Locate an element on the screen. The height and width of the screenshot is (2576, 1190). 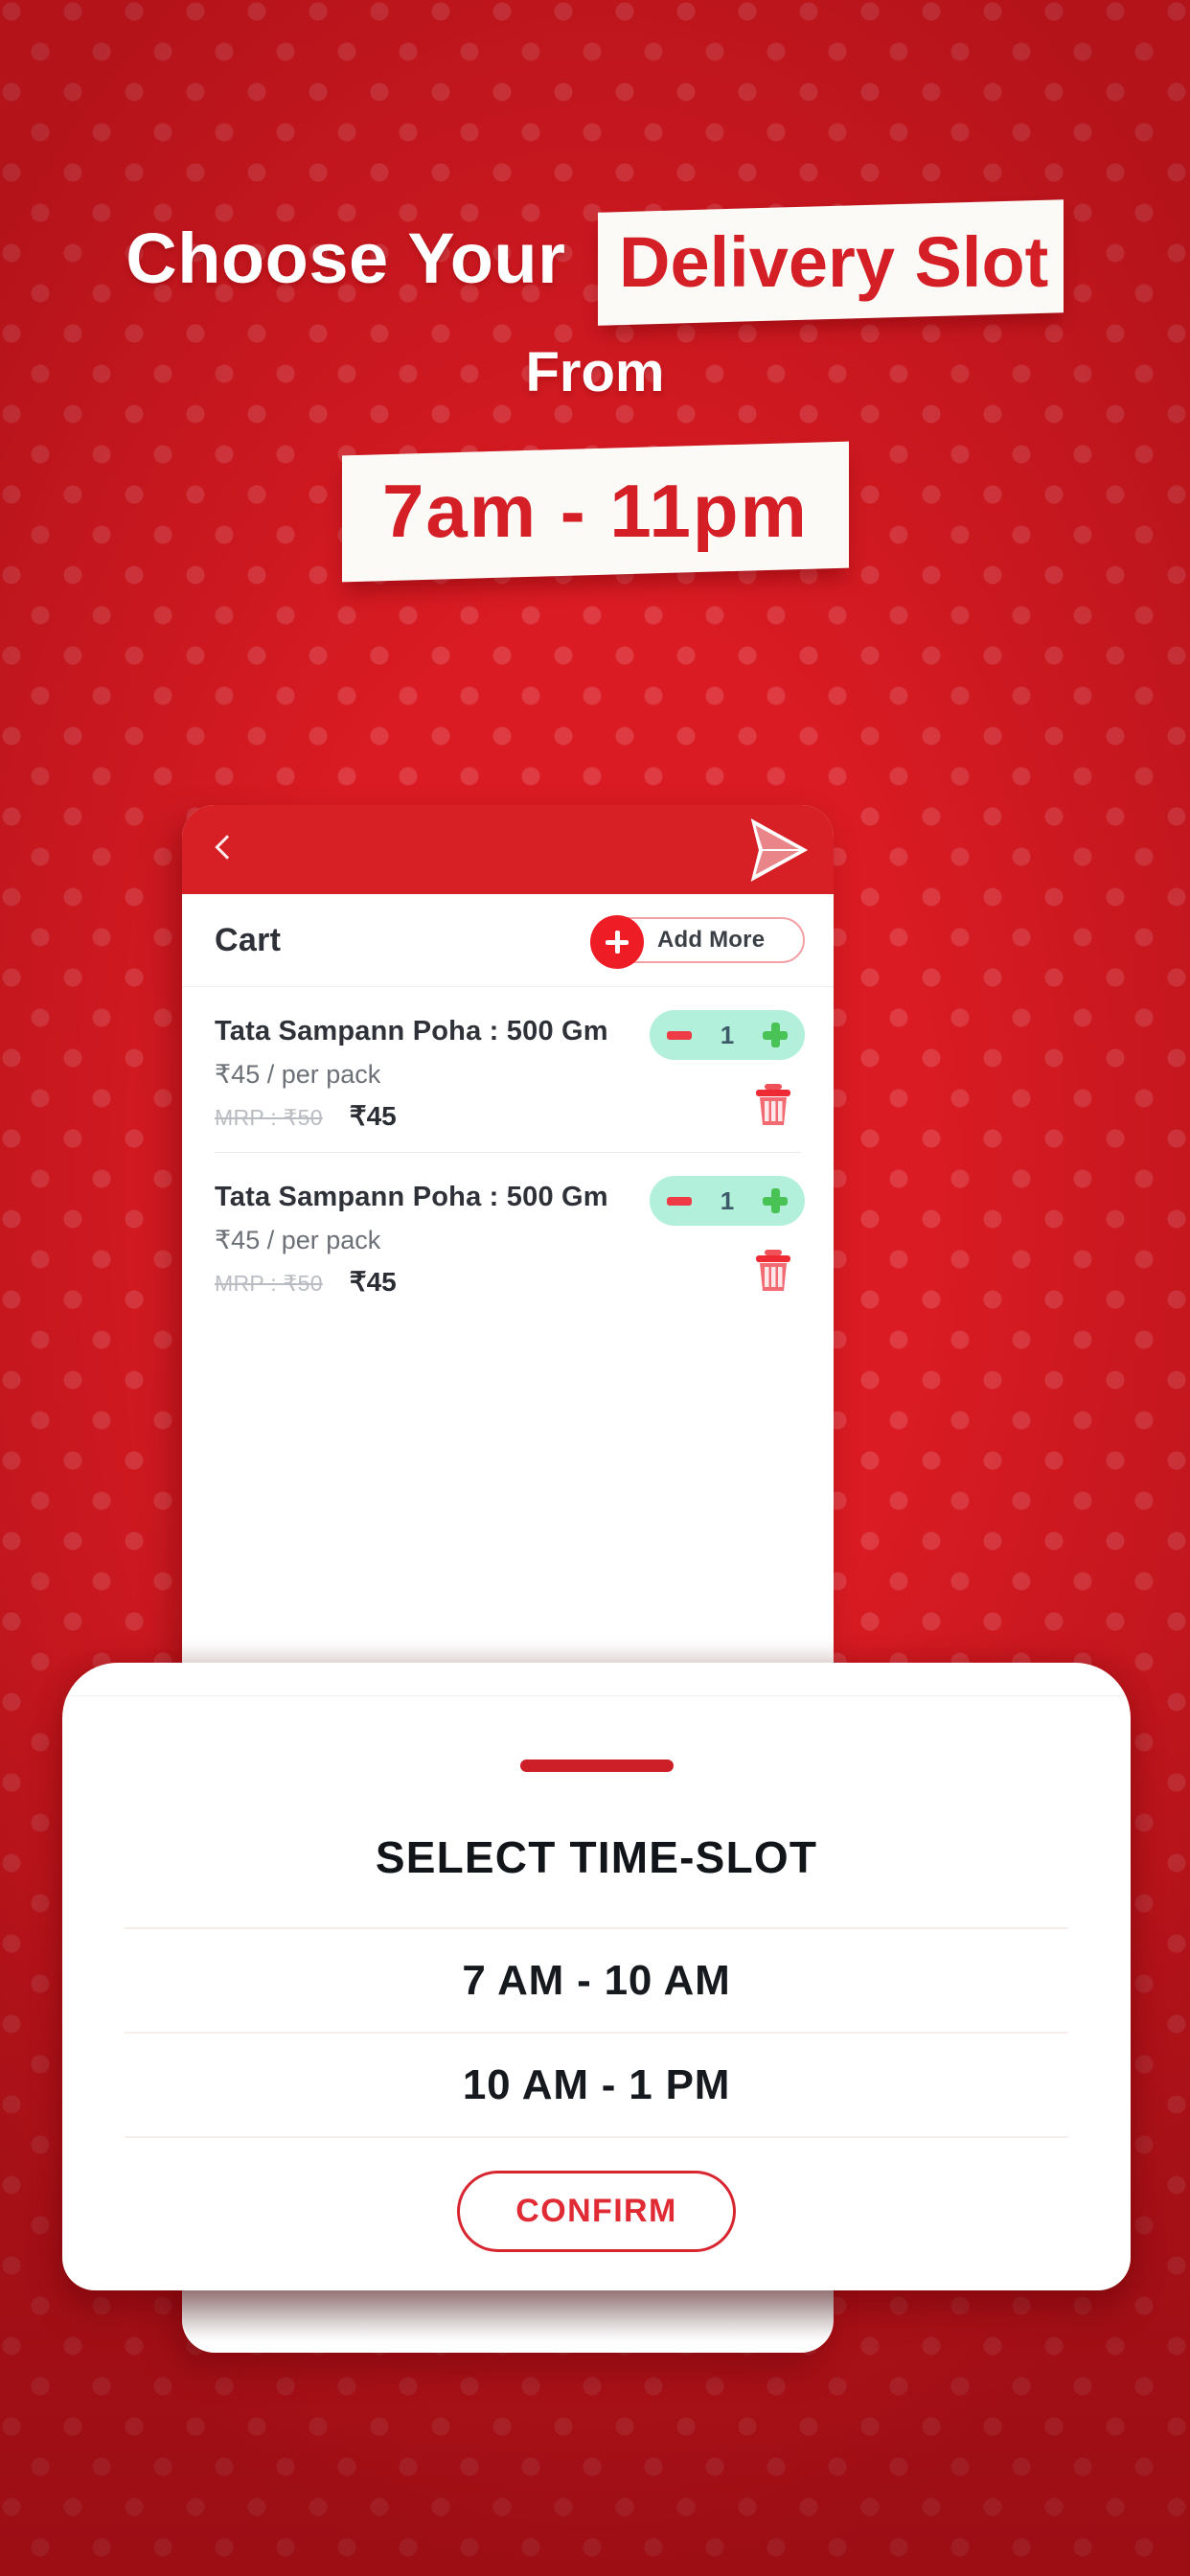
divider is located at coordinates (596, 2137).